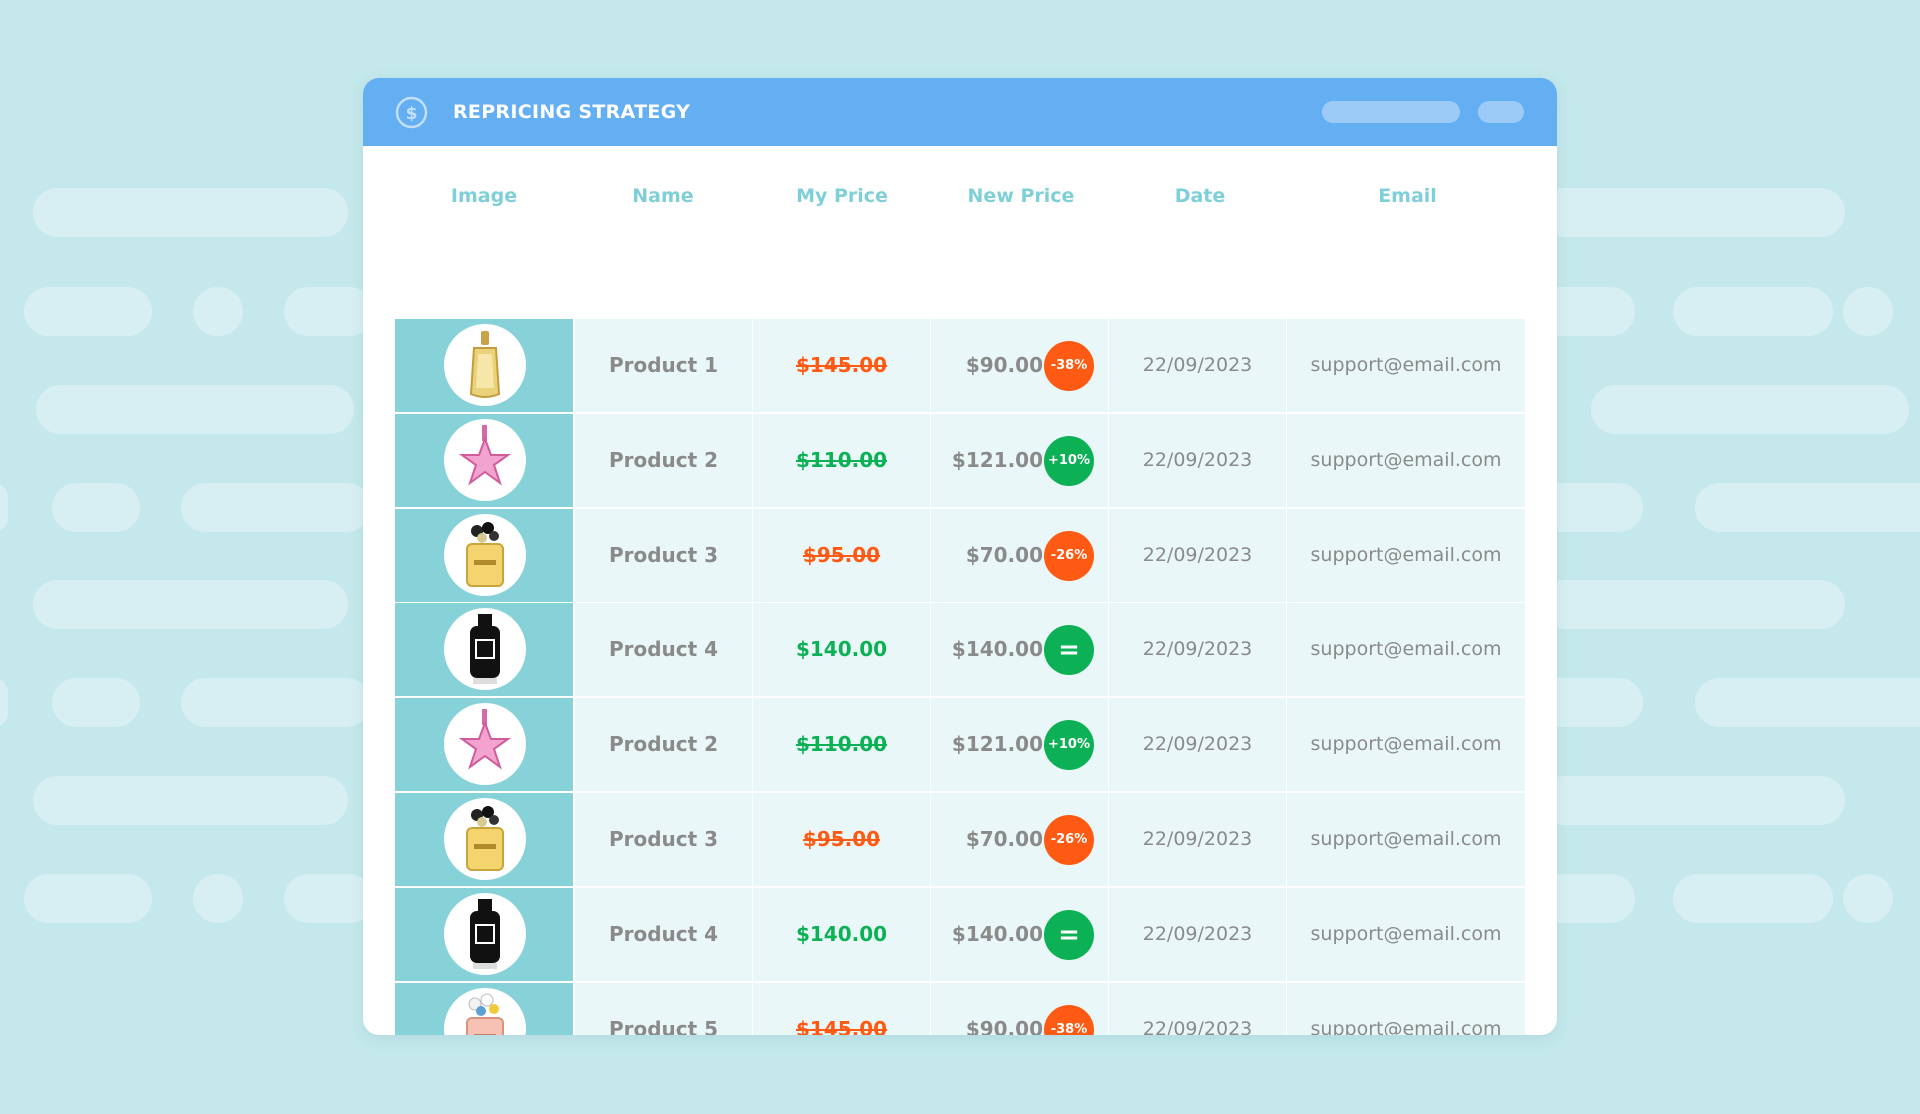  I want to click on column-header-name: Name, so click(663, 196).